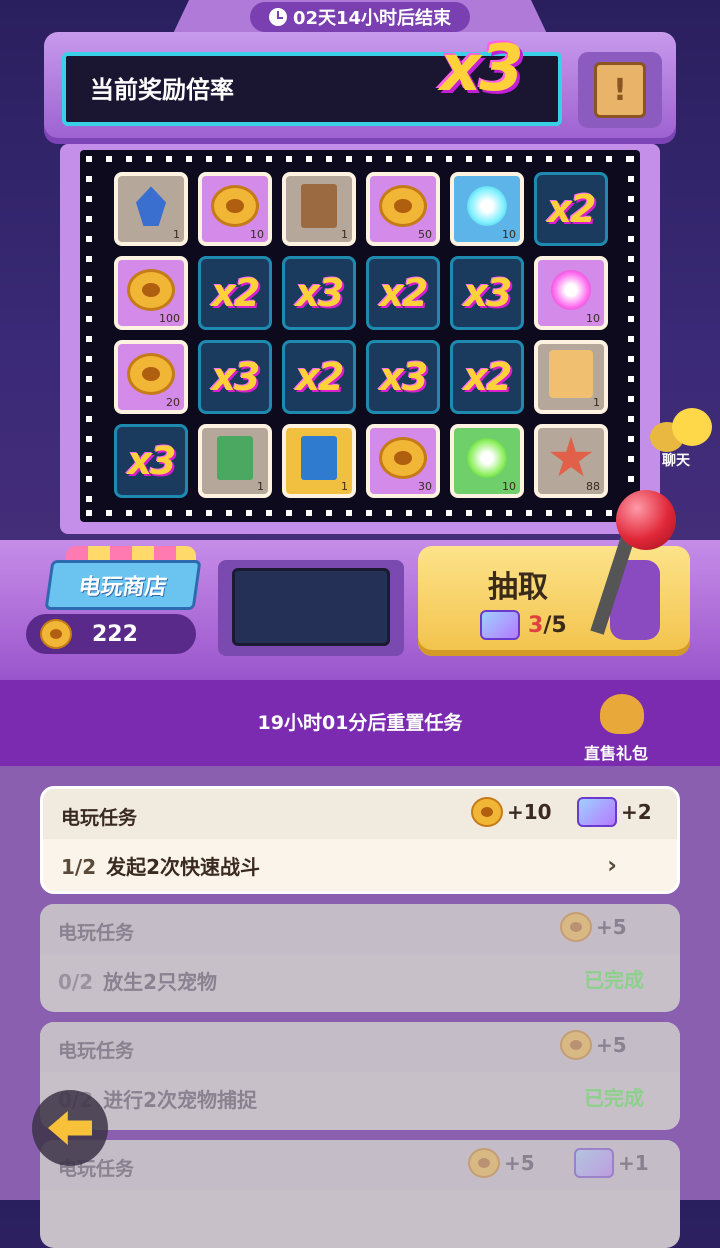 This screenshot has height=1248, width=720. I want to click on reward-tile: 50, so click(403, 209).